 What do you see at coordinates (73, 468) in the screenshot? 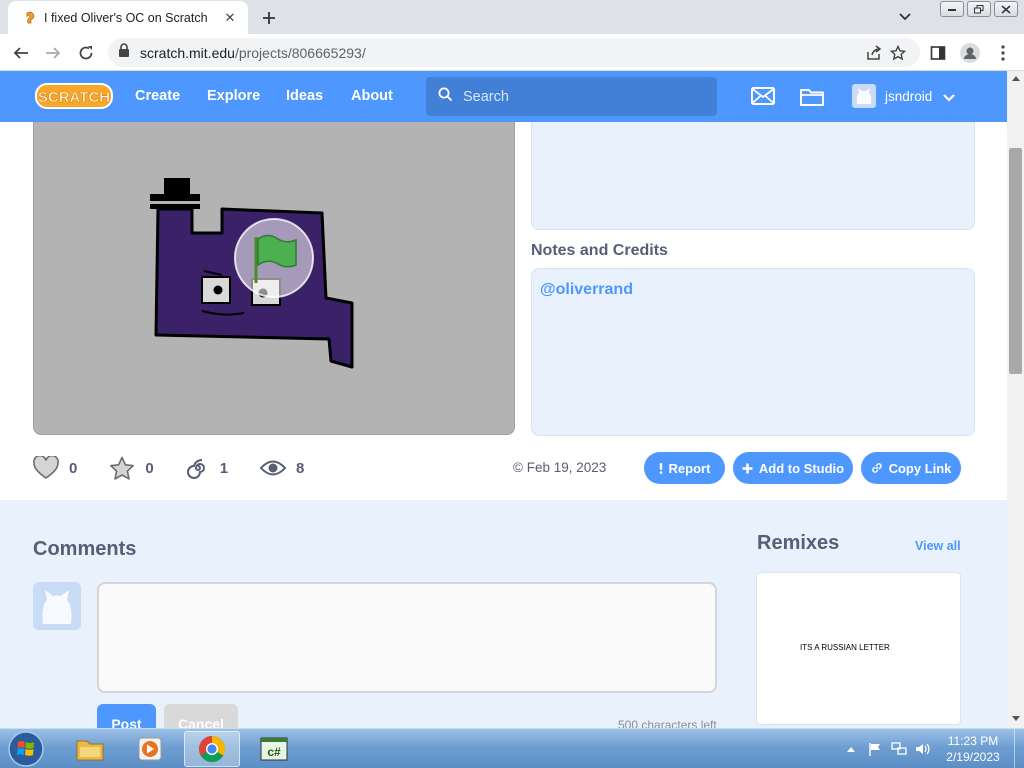
I see `love-count: 0` at bounding box center [73, 468].